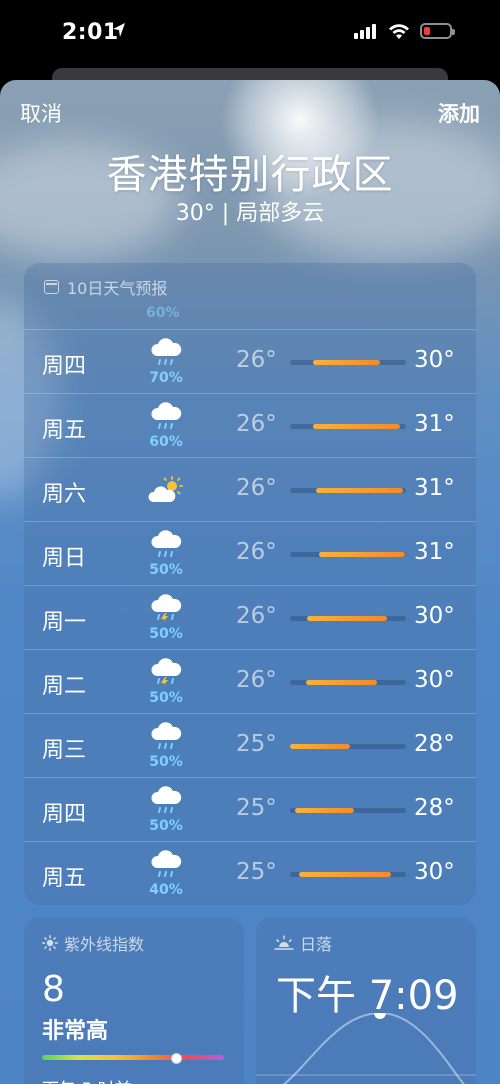 The image size is (500, 1084). I want to click on forecast-row: 周四 70% 26° 30°, so click(250, 361).